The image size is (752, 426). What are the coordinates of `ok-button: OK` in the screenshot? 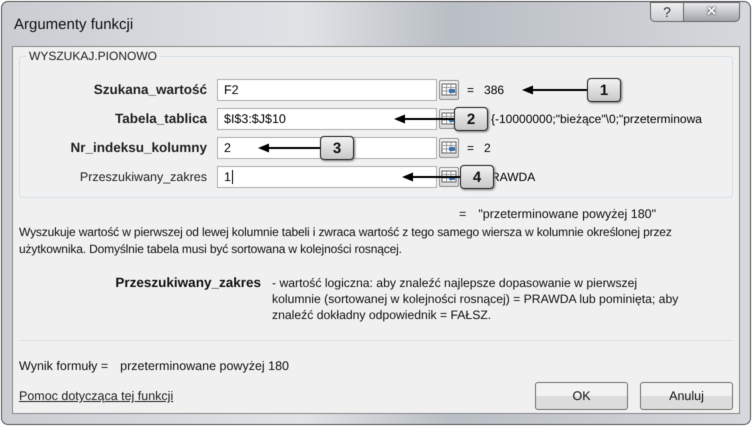 It's located at (581, 396).